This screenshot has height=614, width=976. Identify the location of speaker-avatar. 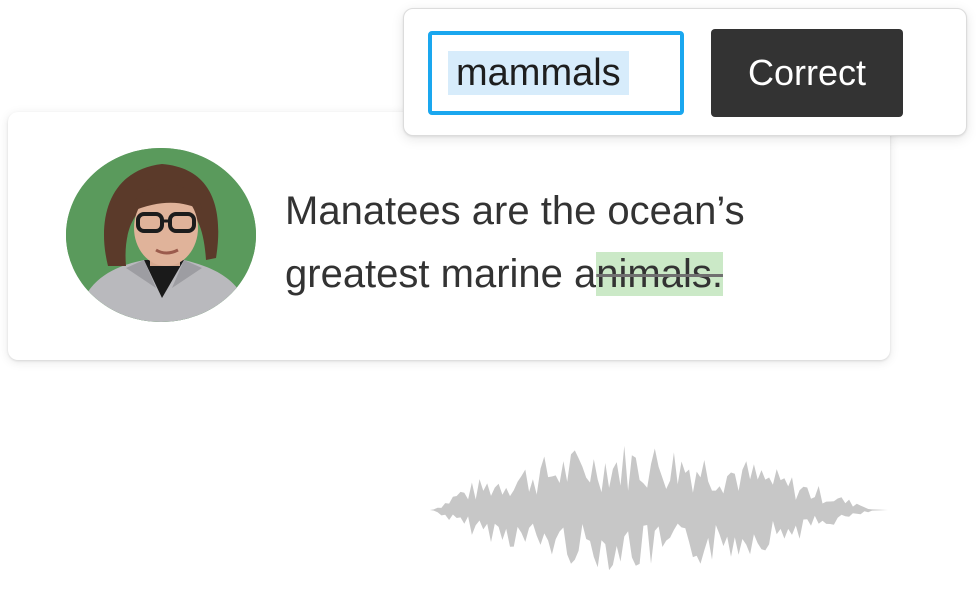
(161, 235).